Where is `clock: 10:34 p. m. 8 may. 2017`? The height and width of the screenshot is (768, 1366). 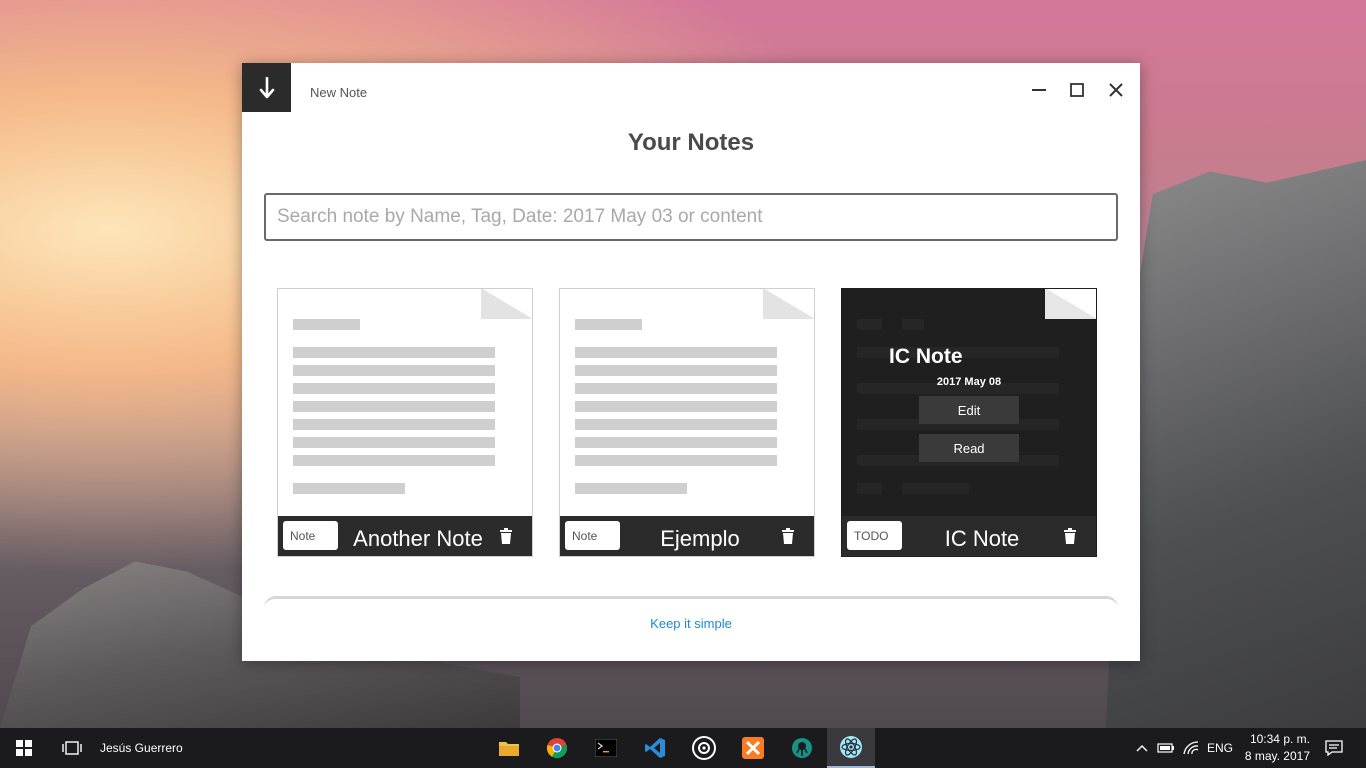 clock: 10:34 p. m. 8 may. 2017 is located at coordinates (1277, 748).